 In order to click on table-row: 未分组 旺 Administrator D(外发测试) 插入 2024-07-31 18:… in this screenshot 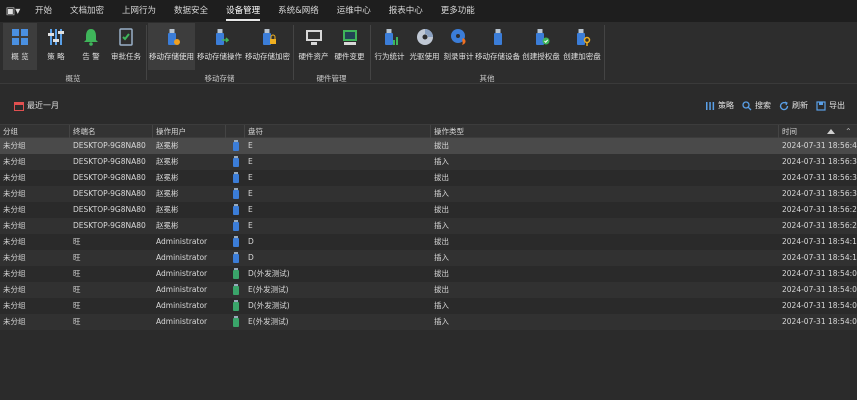, I will do `click(428, 306)`.